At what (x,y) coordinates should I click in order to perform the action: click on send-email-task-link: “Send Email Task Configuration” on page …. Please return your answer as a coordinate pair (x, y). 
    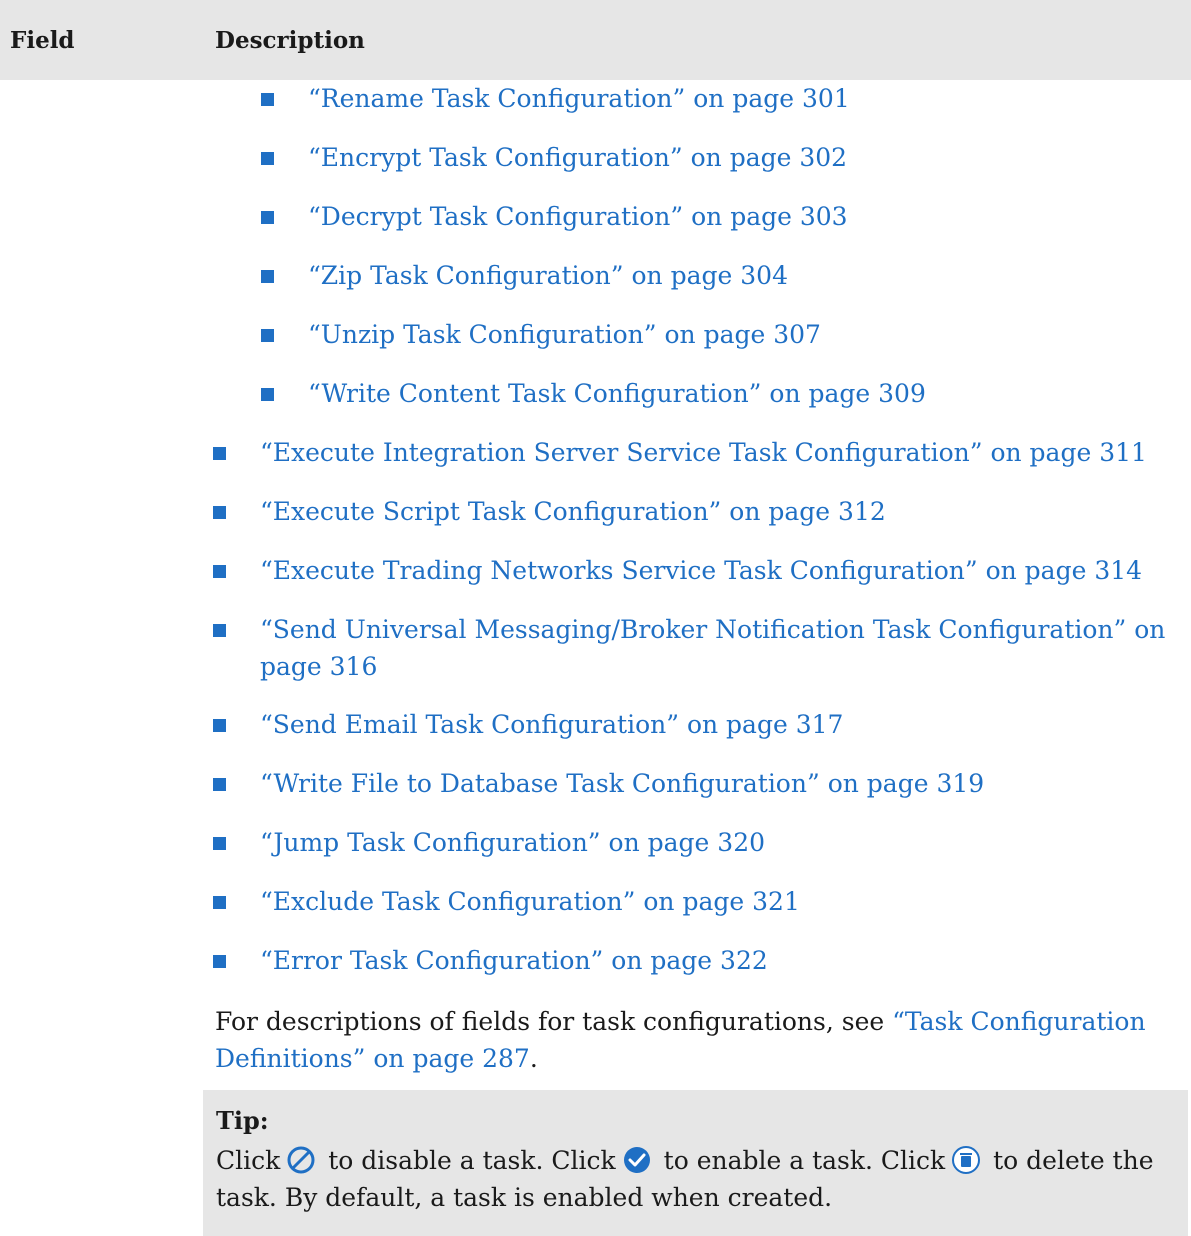
    Looking at the image, I should click on (551, 724).